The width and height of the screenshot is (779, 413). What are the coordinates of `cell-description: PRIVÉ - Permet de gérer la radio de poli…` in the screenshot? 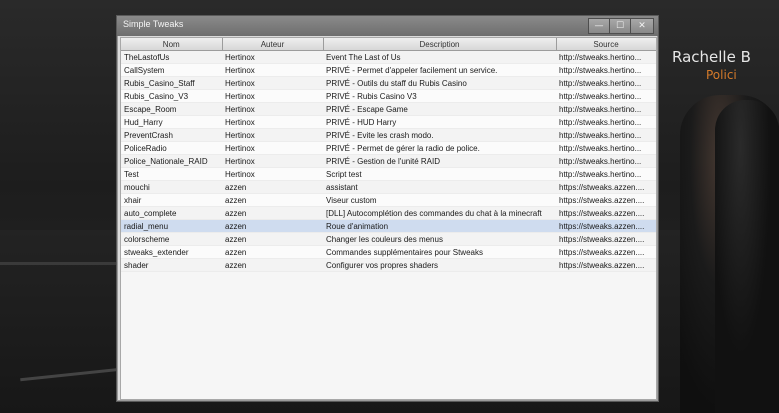 It's located at (439, 148).